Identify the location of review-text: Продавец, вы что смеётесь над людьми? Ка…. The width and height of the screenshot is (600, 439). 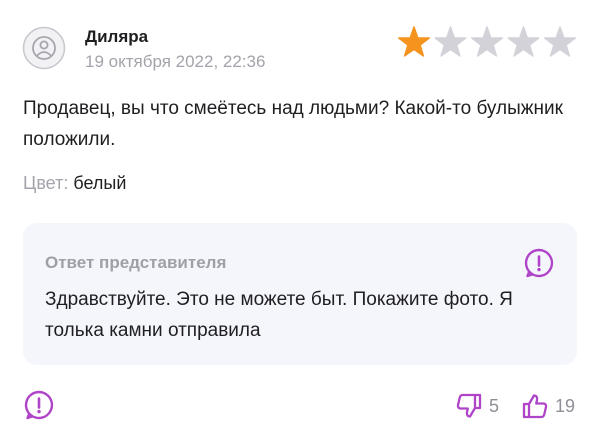
(293, 124).